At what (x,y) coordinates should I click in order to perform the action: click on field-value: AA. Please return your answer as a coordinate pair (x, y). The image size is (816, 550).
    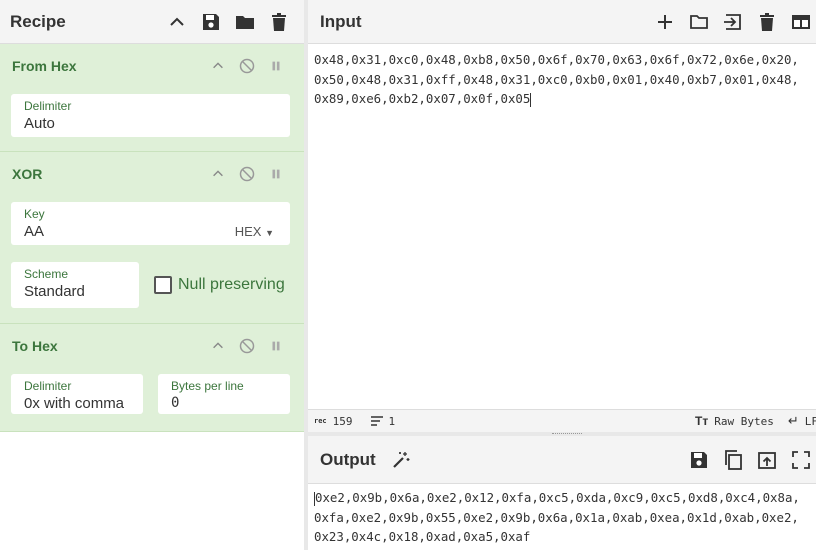
    Looking at the image, I should click on (34, 231).